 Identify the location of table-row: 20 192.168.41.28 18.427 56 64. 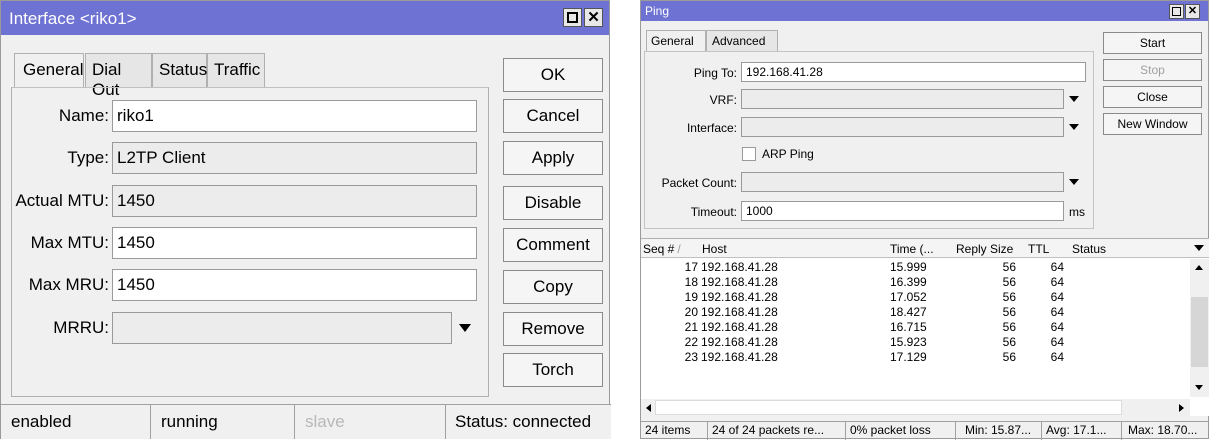
(915, 312).